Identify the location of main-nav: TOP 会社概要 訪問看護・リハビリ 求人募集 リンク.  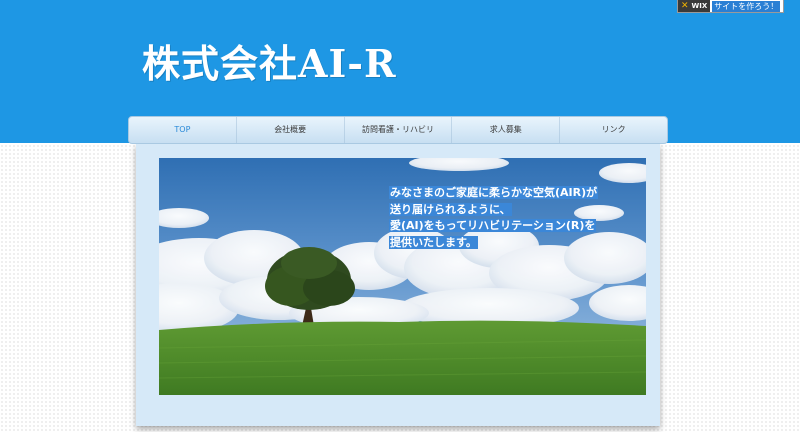
(398, 130).